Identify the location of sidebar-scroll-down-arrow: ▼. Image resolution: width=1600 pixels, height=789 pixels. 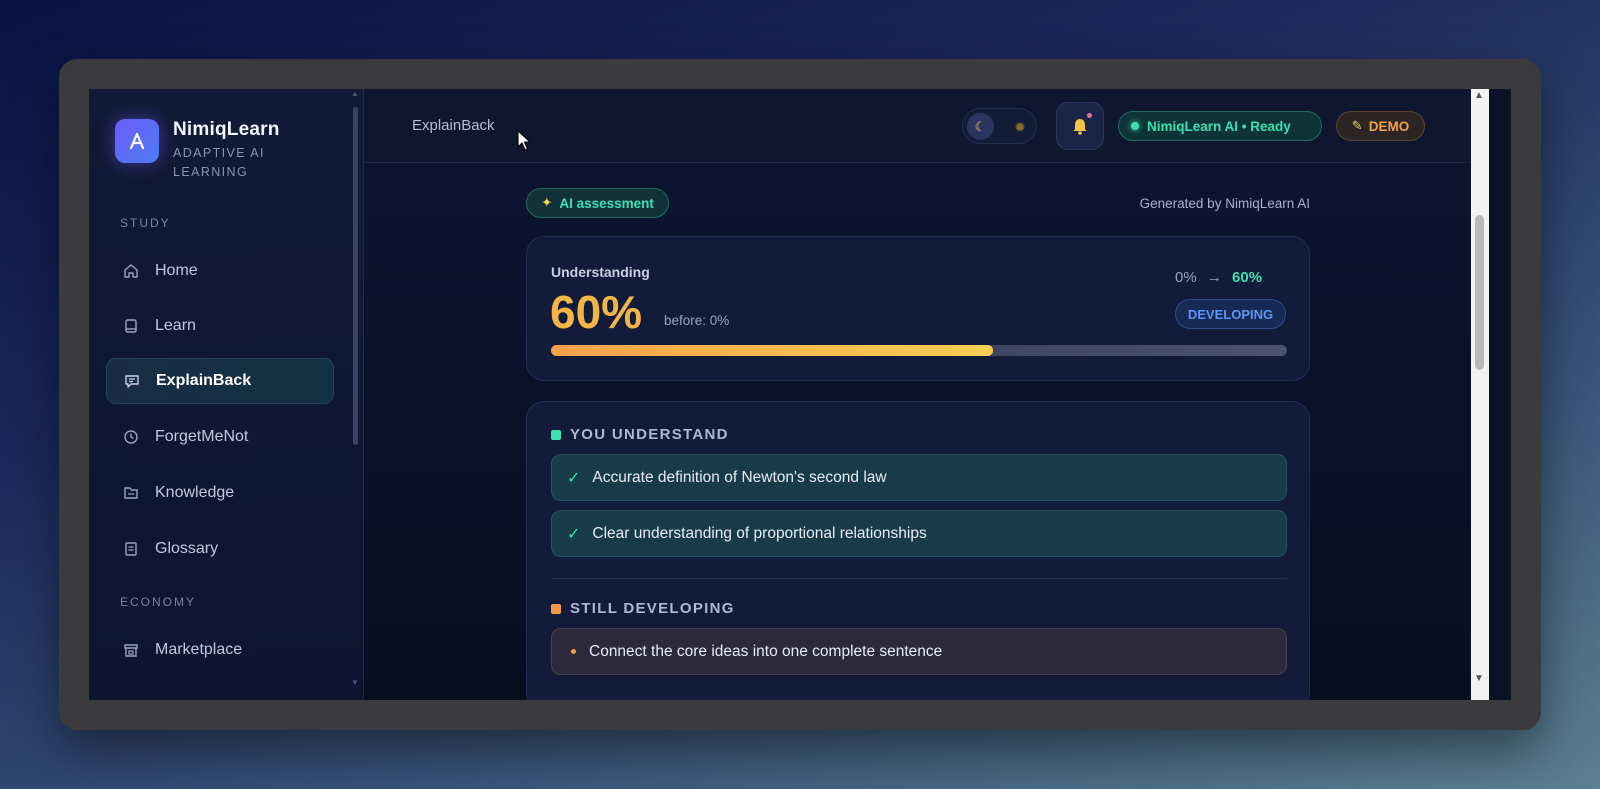
(355, 682).